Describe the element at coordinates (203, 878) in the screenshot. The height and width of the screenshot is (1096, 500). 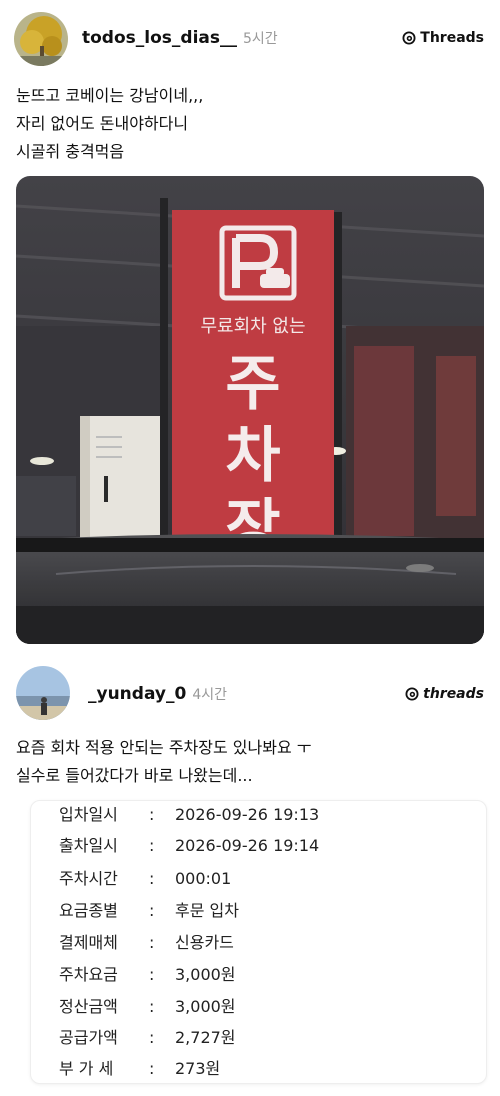
I see `receipt-value: 000:01` at that location.